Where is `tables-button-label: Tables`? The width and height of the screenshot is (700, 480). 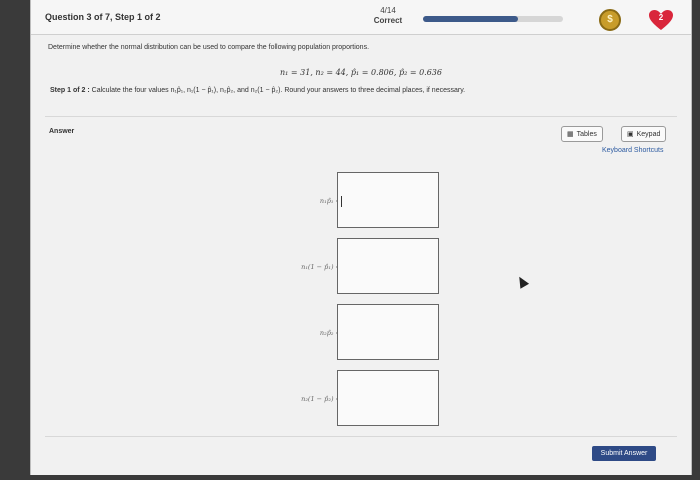
tables-button-label: Tables is located at coordinates (586, 134).